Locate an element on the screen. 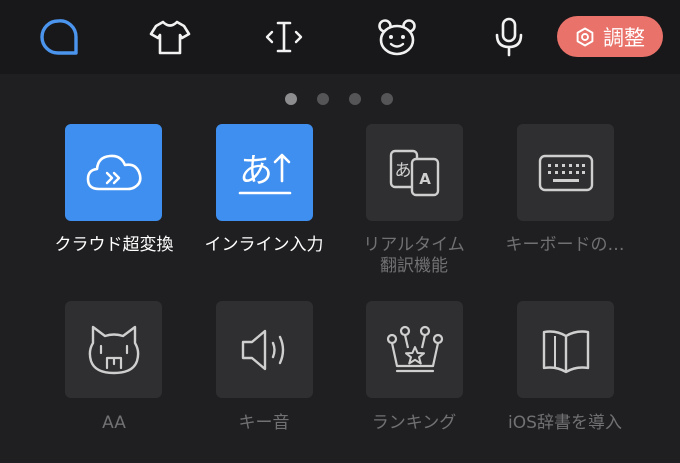 The width and height of the screenshot is (680, 463). keyboard-icon is located at coordinates (565, 172).